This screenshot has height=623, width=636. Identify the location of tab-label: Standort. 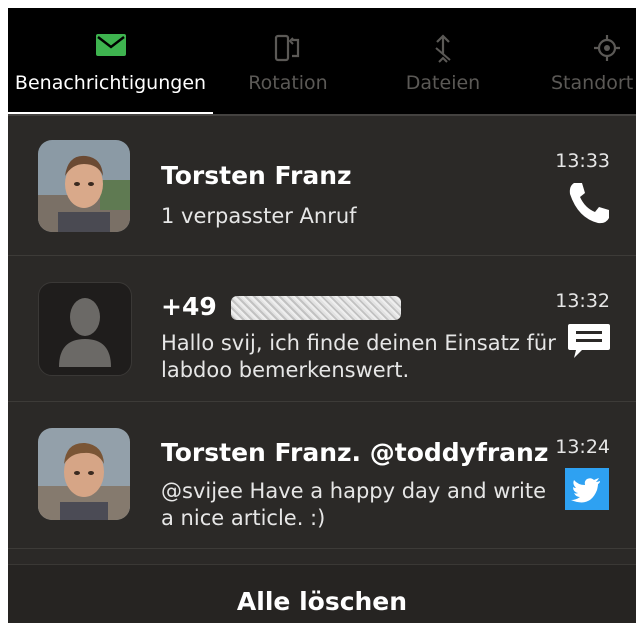
(592, 83).